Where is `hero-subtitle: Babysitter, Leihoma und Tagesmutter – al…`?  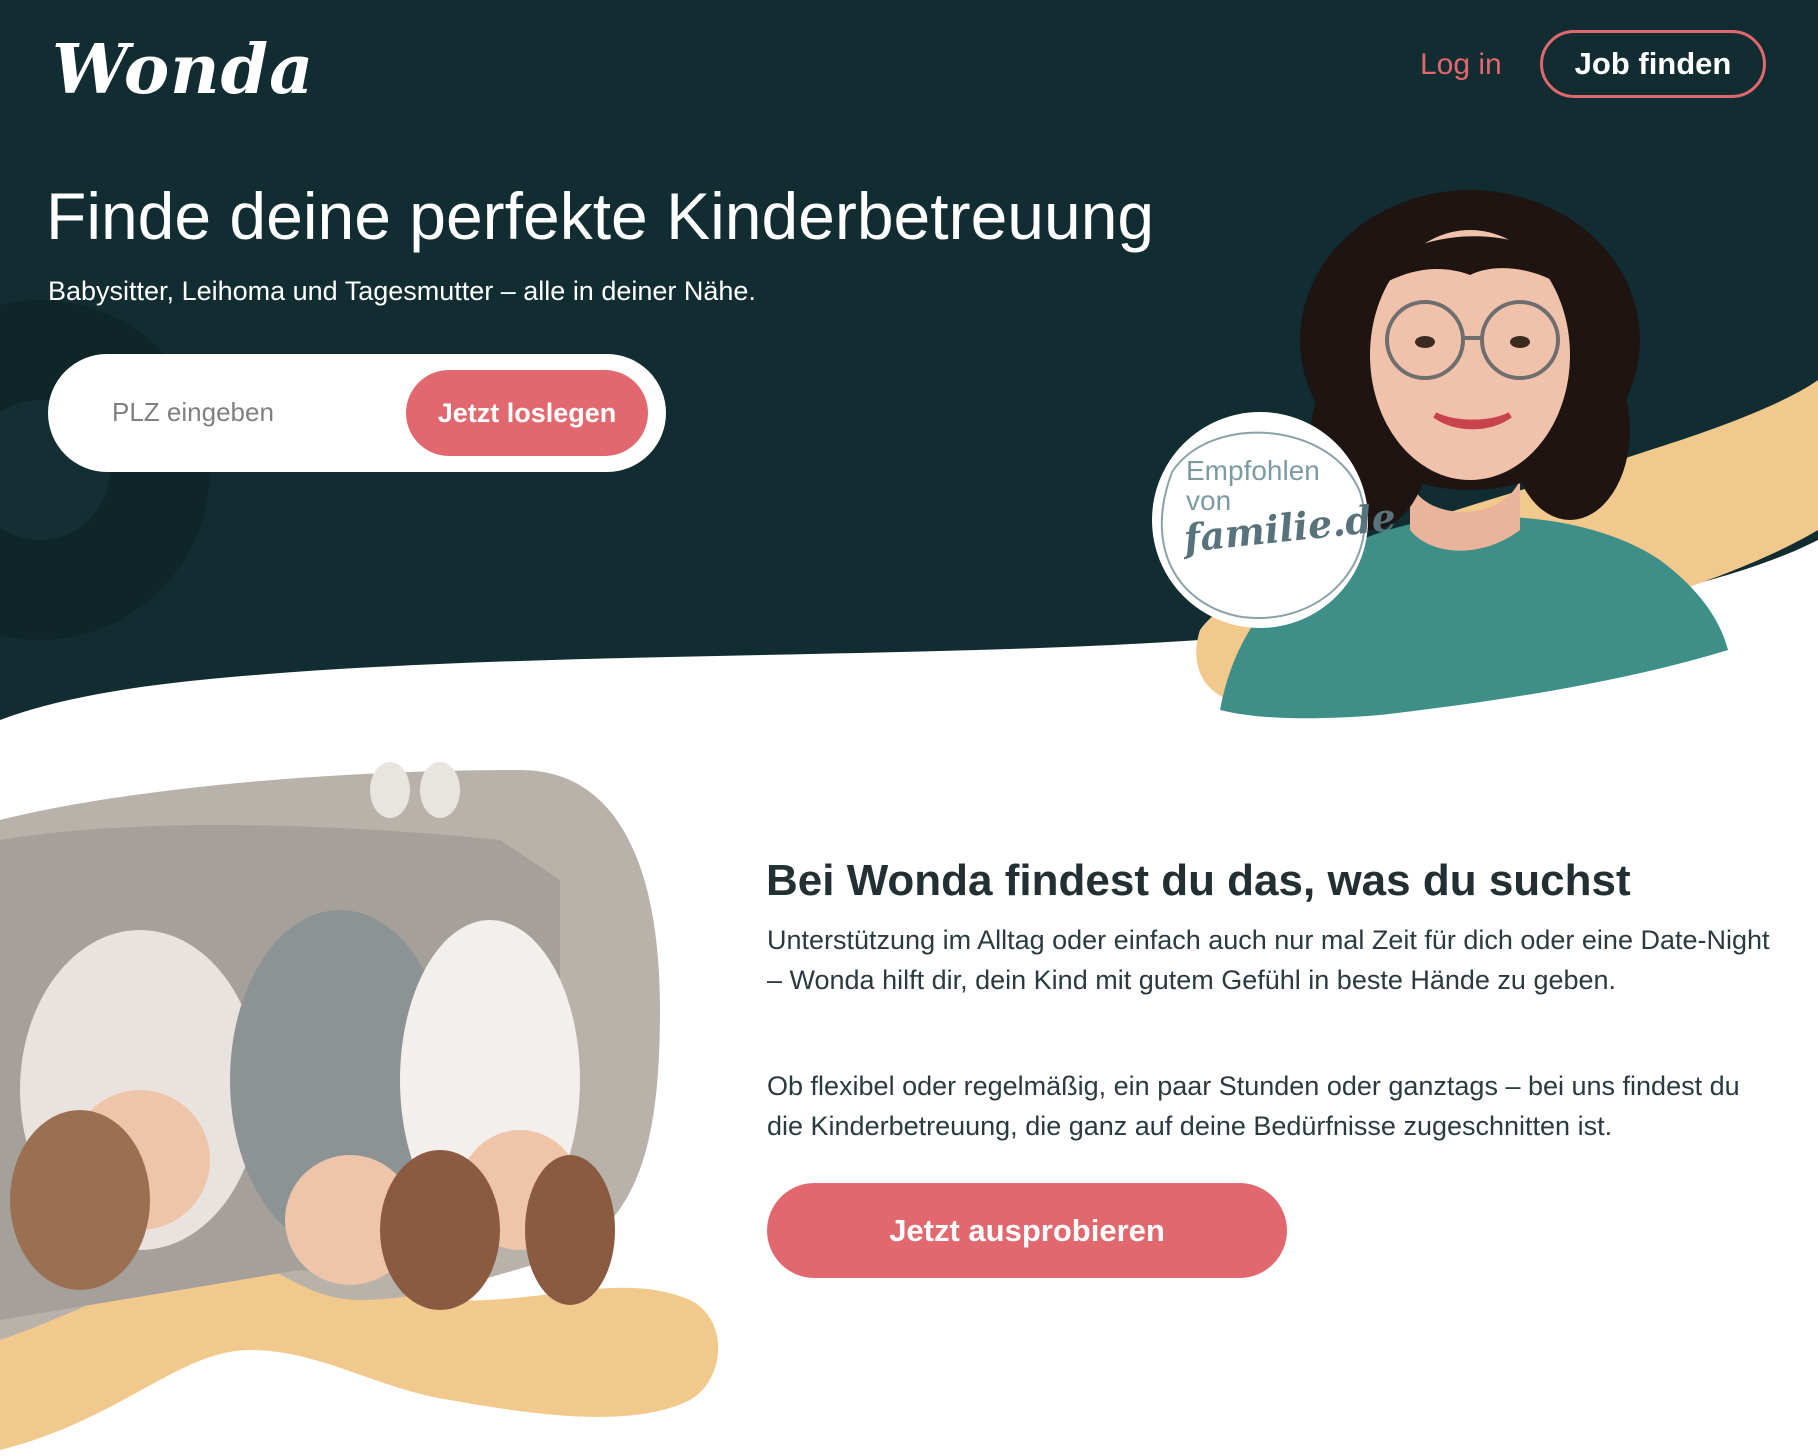 hero-subtitle: Babysitter, Leihoma und Tagesmutter – al… is located at coordinates (402, 291).